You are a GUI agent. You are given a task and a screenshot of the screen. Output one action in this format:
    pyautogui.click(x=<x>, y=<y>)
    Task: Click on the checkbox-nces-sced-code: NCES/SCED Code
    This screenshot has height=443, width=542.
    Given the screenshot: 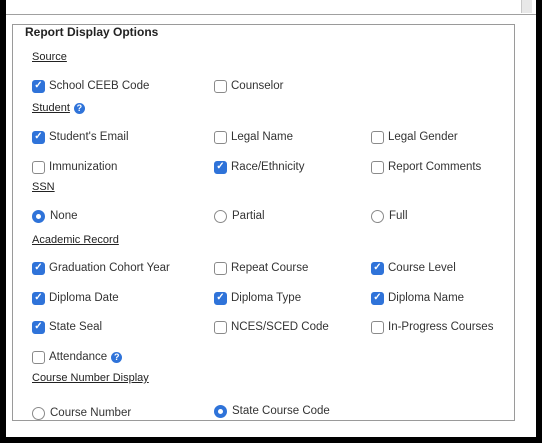 What is the action you would take?
    pyautogui.click(x=271, y=327)
    